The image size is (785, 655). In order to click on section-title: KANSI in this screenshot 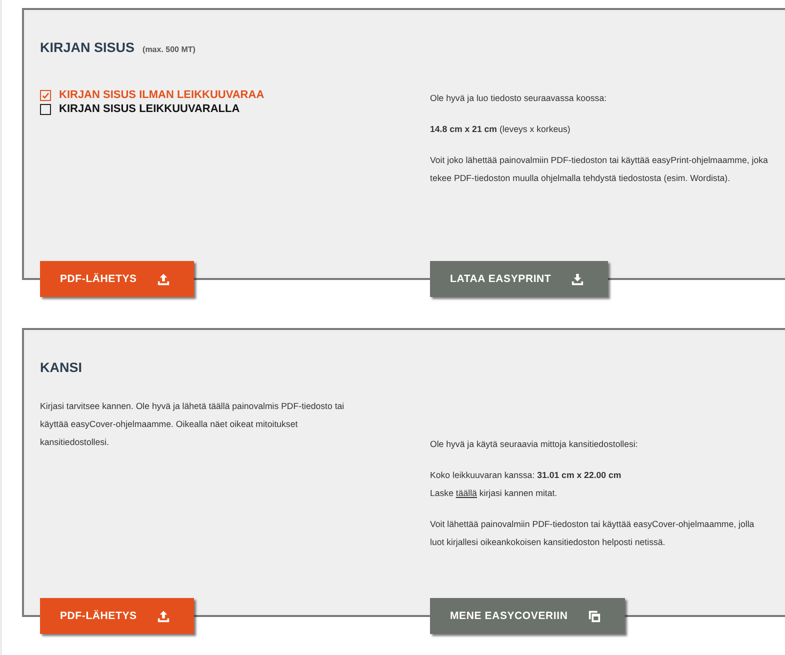, I will do `click(61, 367)`.